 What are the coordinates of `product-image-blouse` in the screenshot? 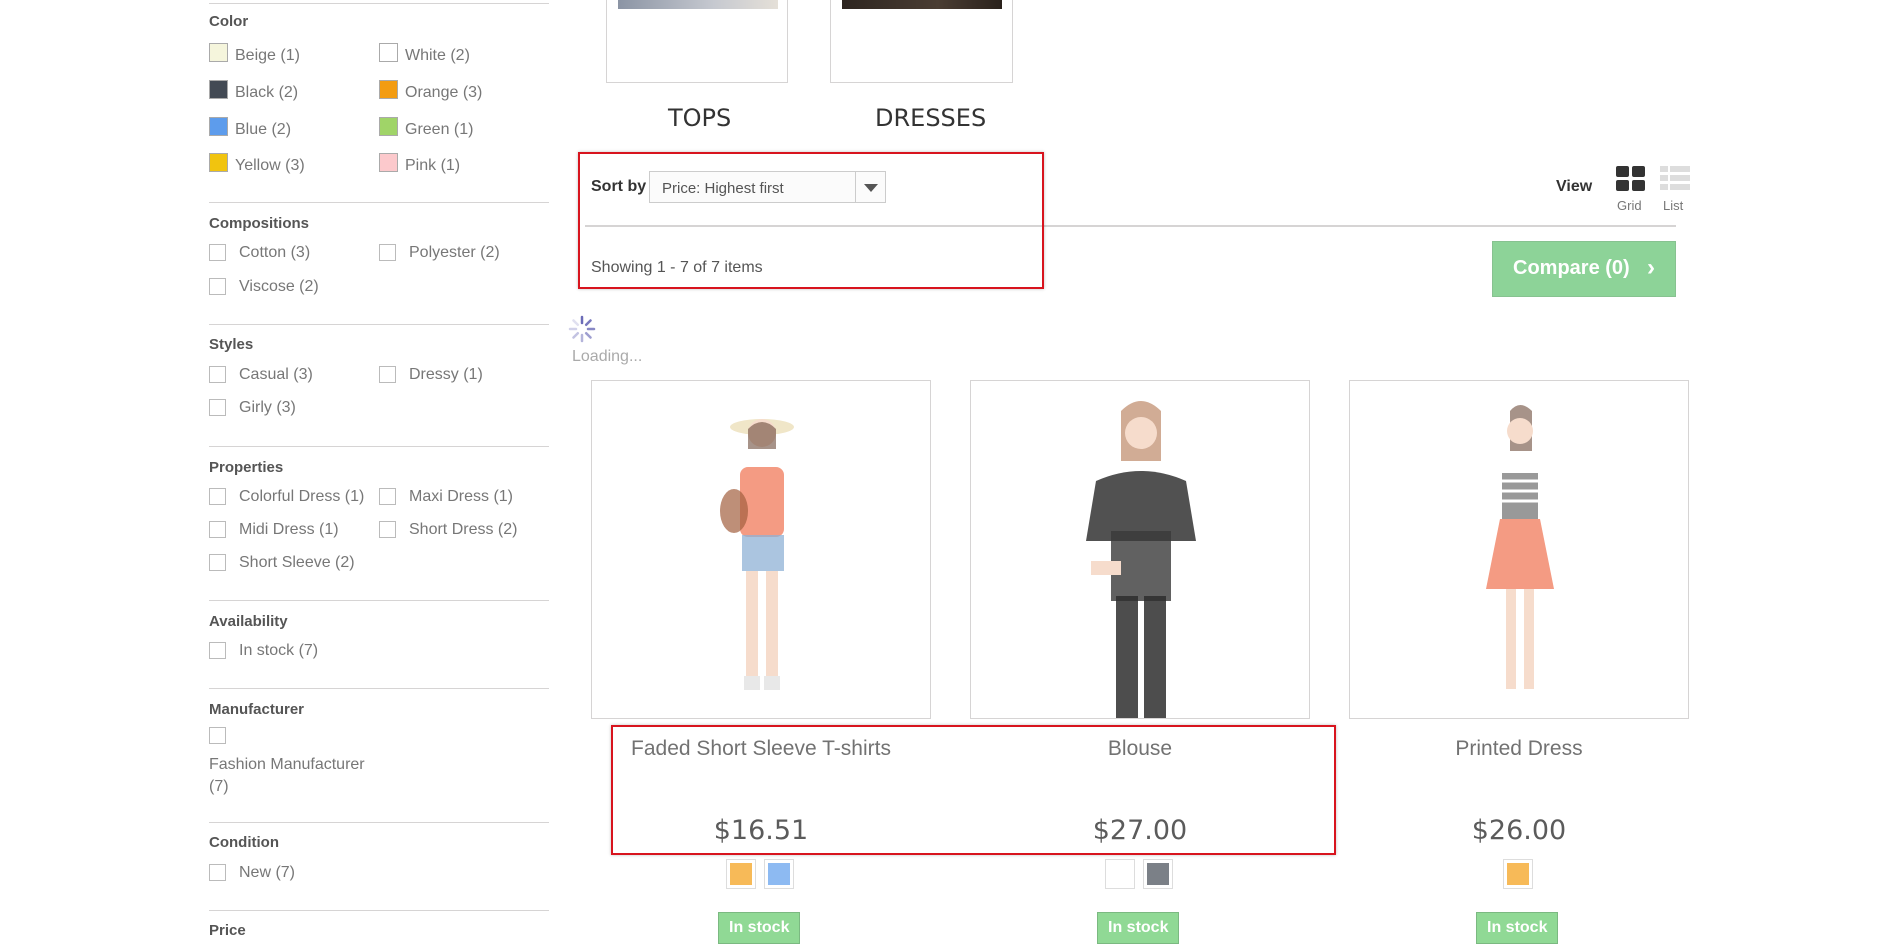 It's located at (1140, 549).